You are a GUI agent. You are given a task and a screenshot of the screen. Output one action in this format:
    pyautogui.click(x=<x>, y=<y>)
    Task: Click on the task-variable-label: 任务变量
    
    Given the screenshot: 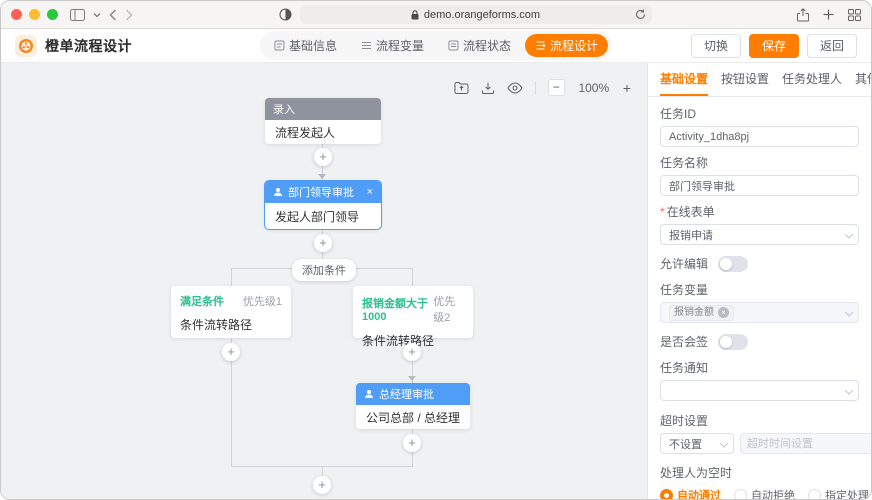 What is the action you would take?
    pyautogui.click(x=684, y=290)
    